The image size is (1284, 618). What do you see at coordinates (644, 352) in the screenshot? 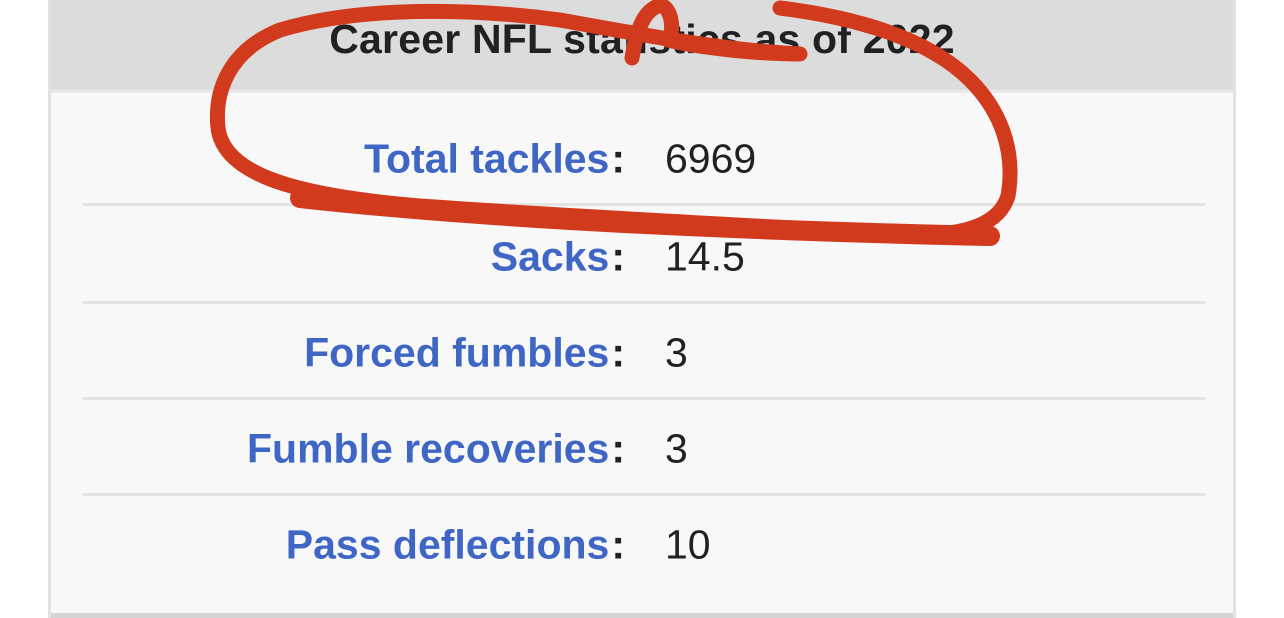
I see `stat-row-forced-fumbles: Forced fumbles: 3` at bounding box center [644, 352].